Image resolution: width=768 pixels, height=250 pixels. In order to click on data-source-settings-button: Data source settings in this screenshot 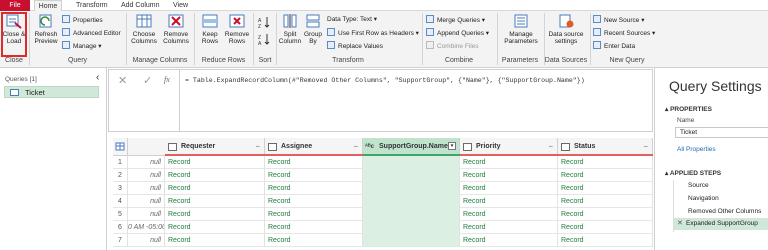, I will do `click(566, 29)`.